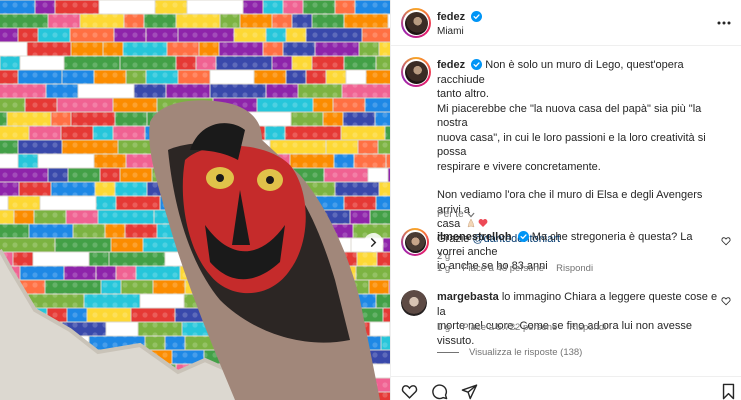 This screenshot has height=400, width=741. Describe the element at coordinates (451, 65) in the screenshot. I see `caption-username: fedez` at that location.